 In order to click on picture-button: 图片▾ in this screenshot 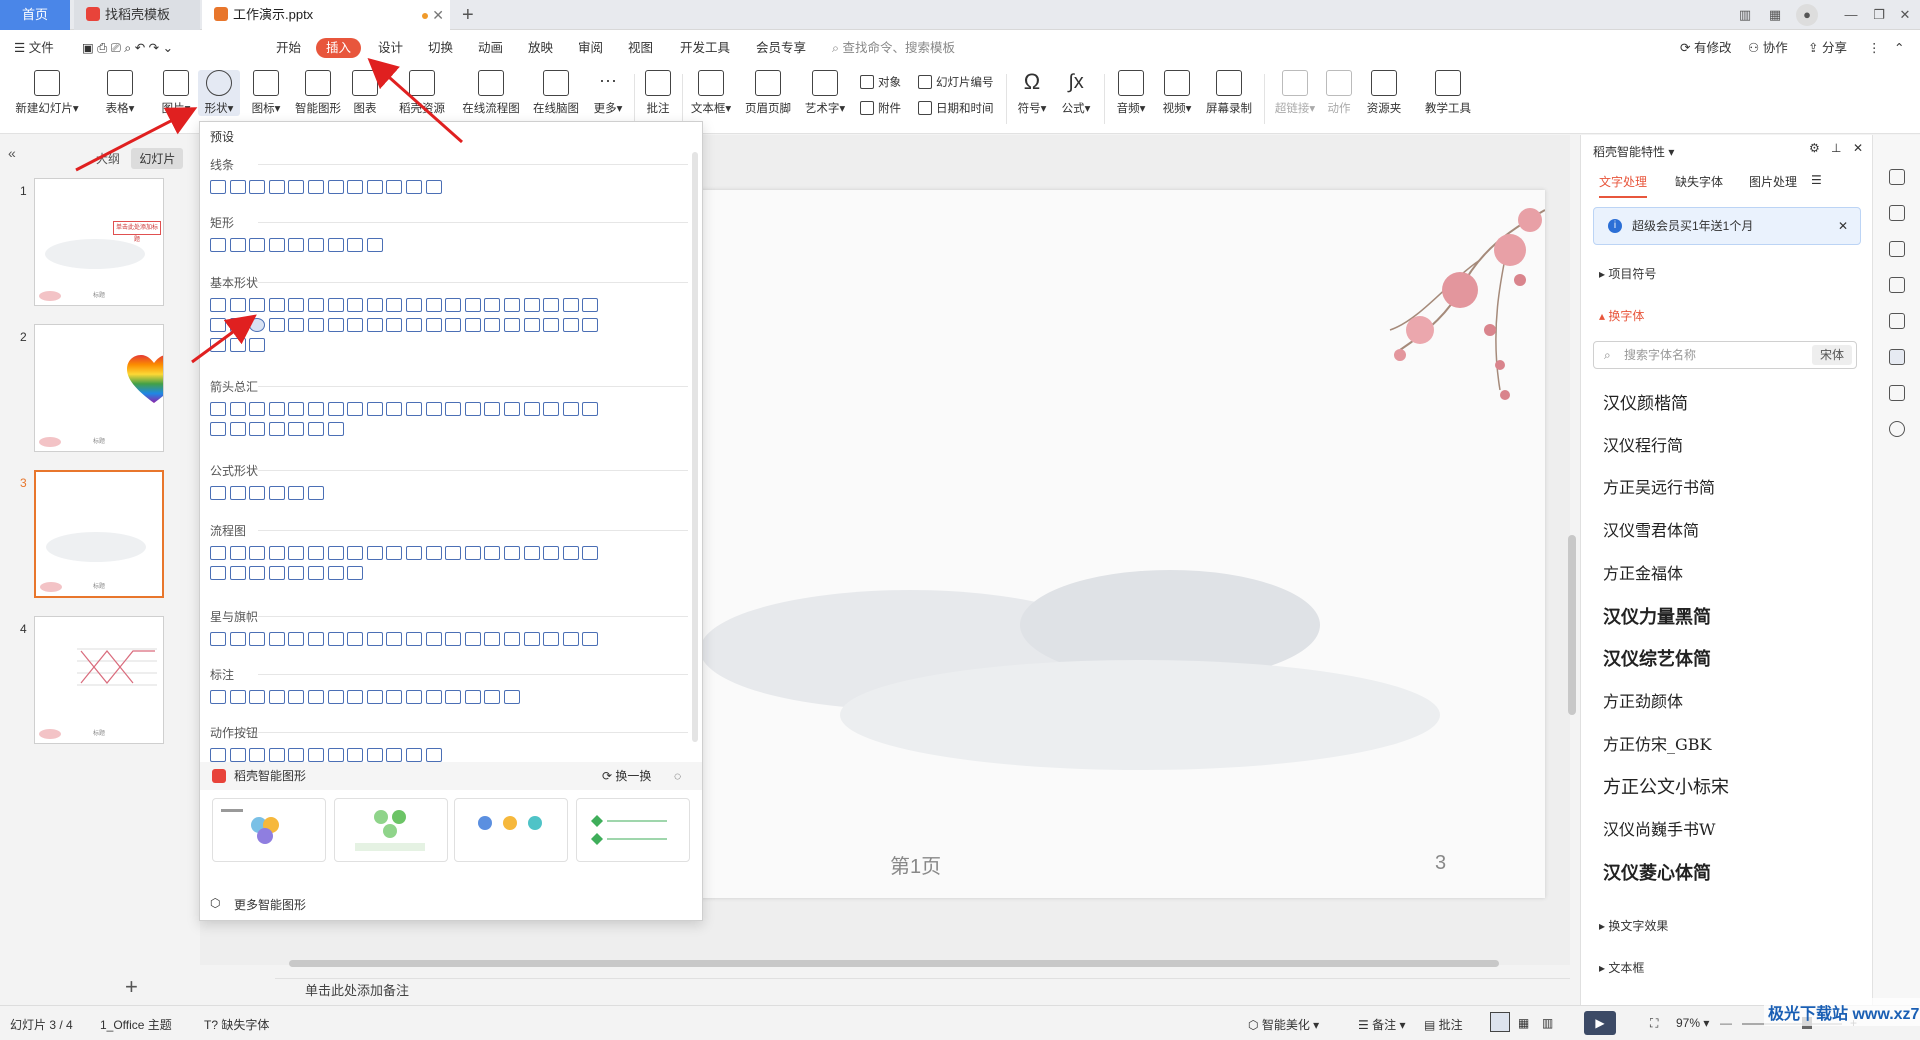, I will do `click(176, 93)`.